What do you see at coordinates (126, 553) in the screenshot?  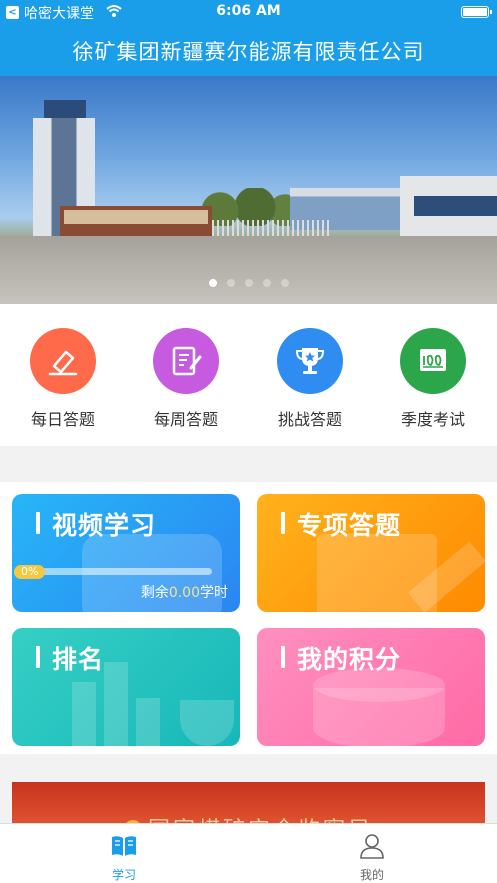 I see `card-video-learning: 视频学习 0% 剩余0.00学时` at bounding box center [126, 553].